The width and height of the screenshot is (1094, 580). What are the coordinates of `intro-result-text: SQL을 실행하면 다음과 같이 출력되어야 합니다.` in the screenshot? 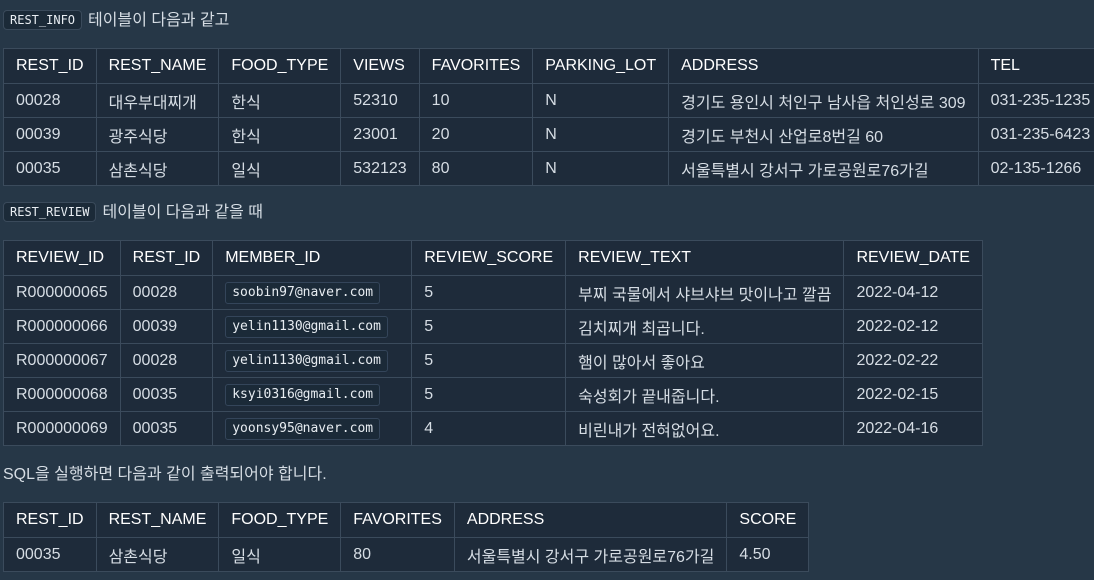 It's located at (165, 474).